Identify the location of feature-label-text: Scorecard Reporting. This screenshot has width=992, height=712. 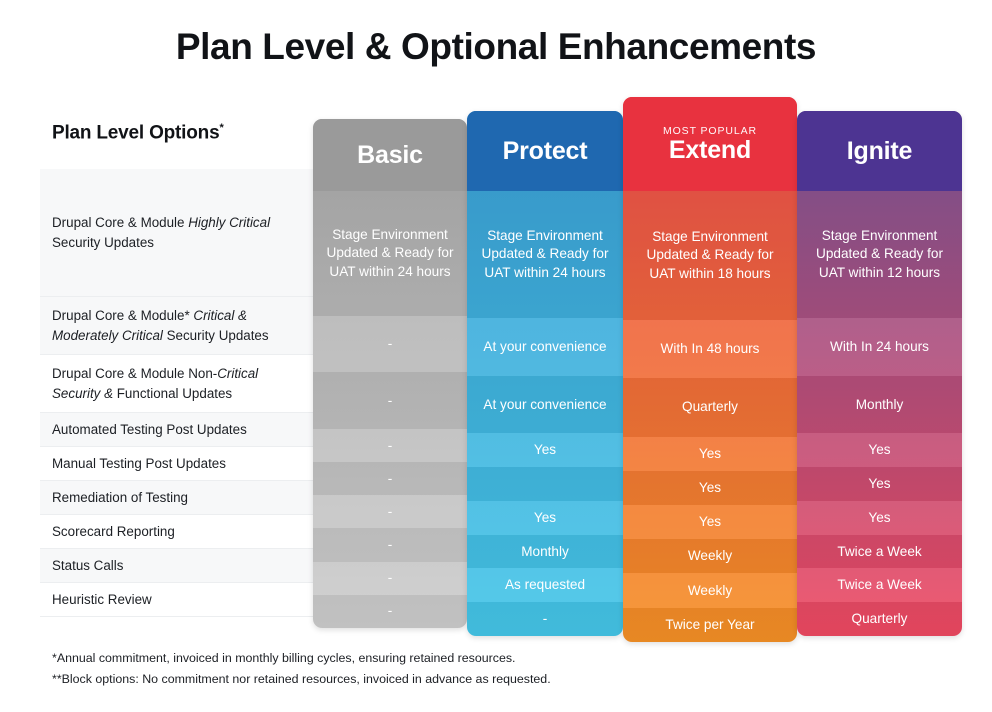
(113, 531).